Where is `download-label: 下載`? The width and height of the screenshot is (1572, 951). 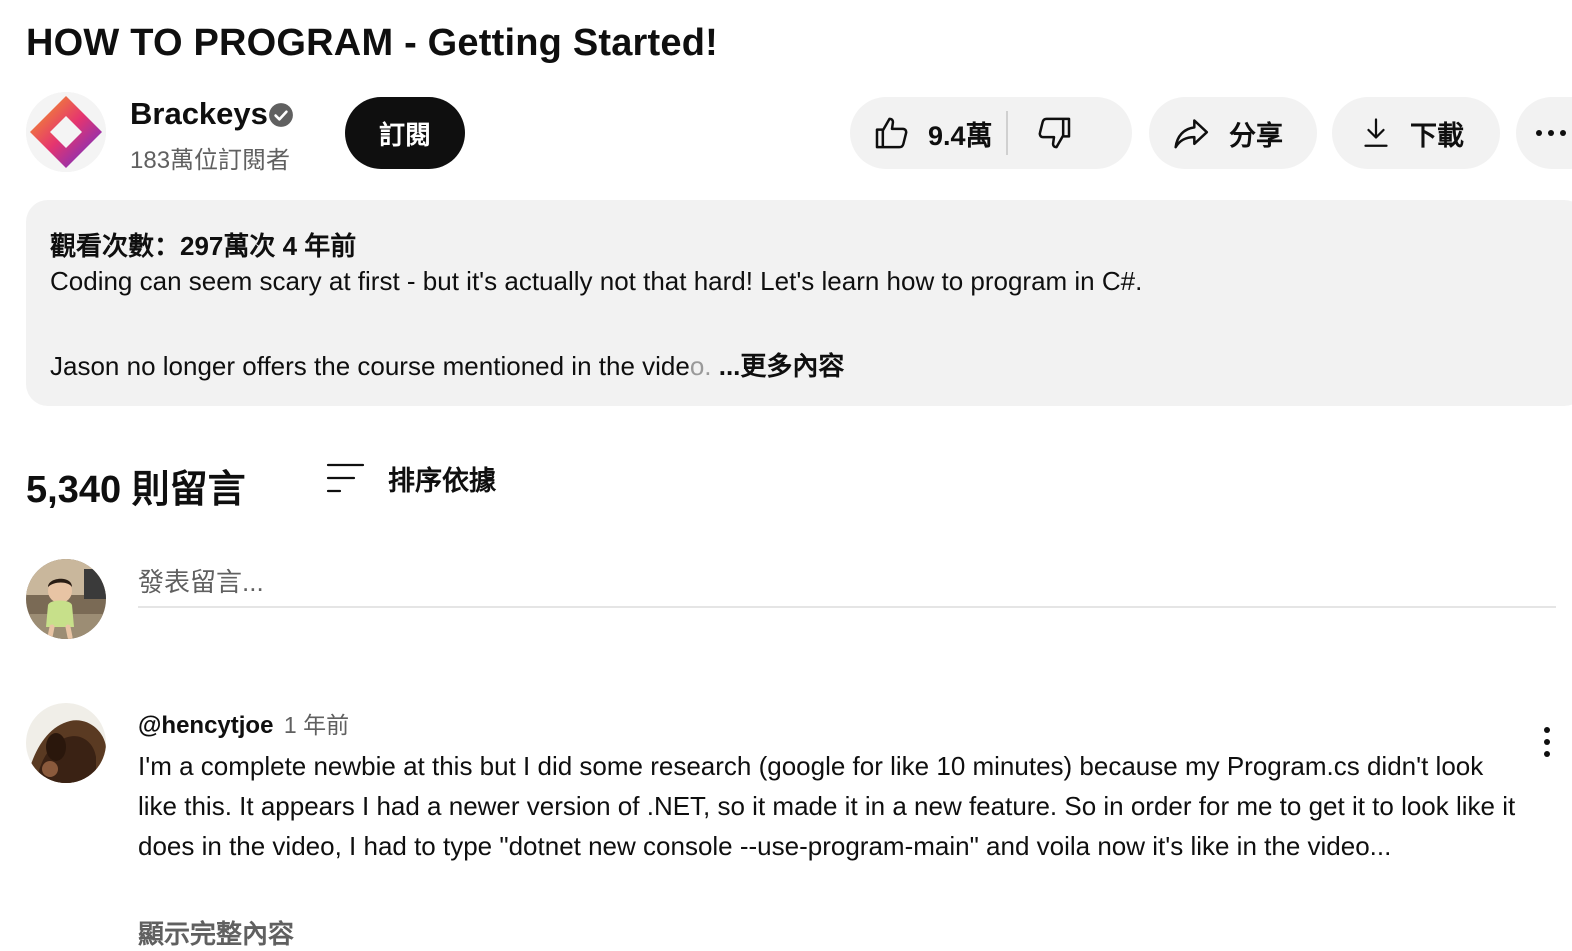 download-label: 下載 is located at coordinates (1437, 135).